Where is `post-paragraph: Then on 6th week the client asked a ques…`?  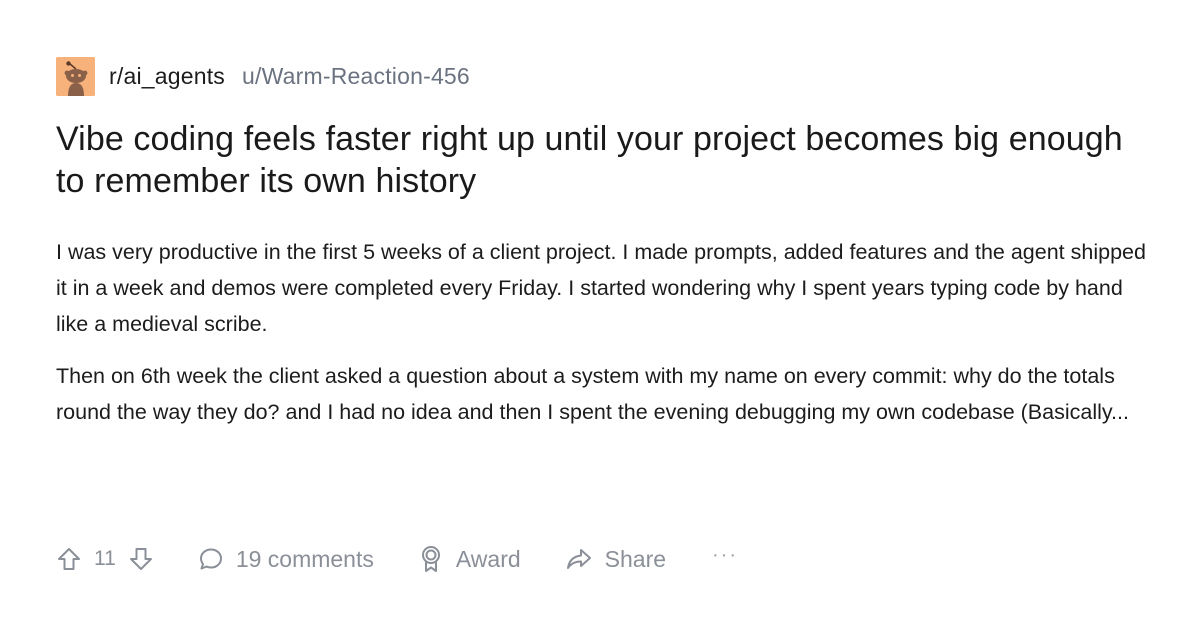 post-paragraph: Then on 6th week the client asked a ques… is located at coordinates (592, 394).